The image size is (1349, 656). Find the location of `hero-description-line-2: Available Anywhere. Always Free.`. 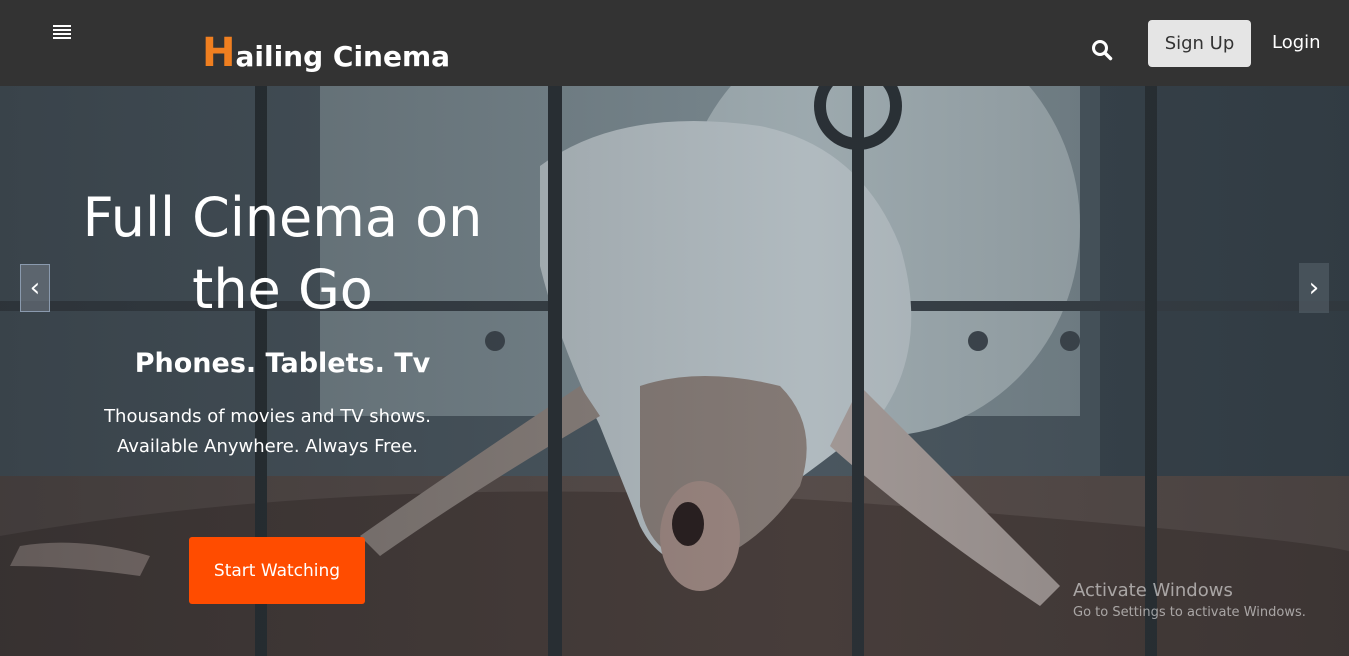

hero-description-line-2: Available Anywhere. Always Free. is located at coordinates (267, 446).